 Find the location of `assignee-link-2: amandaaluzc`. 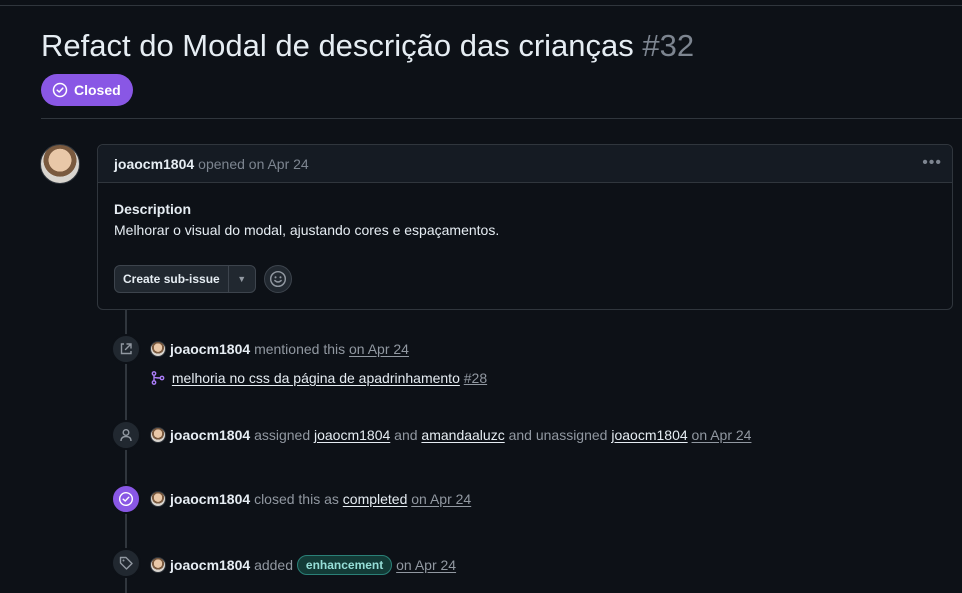

assignee-link-2: amandaaluzc is located at coordinates (462, 435).